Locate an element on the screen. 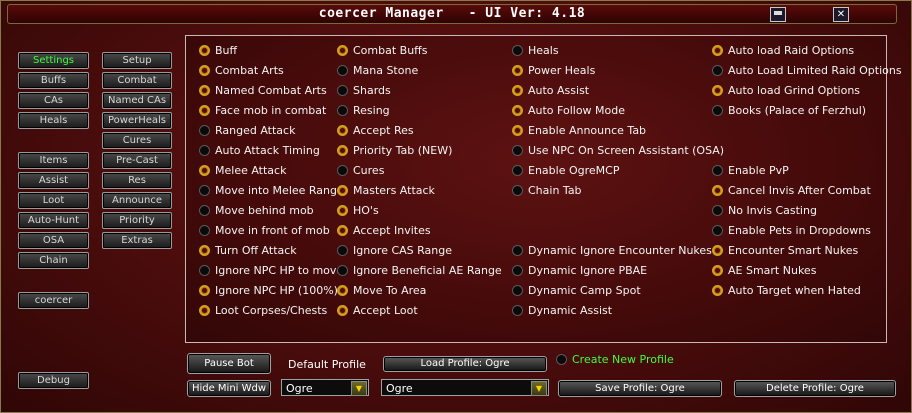  nav-button-announce: Announce is located at coordinates (137, 200).